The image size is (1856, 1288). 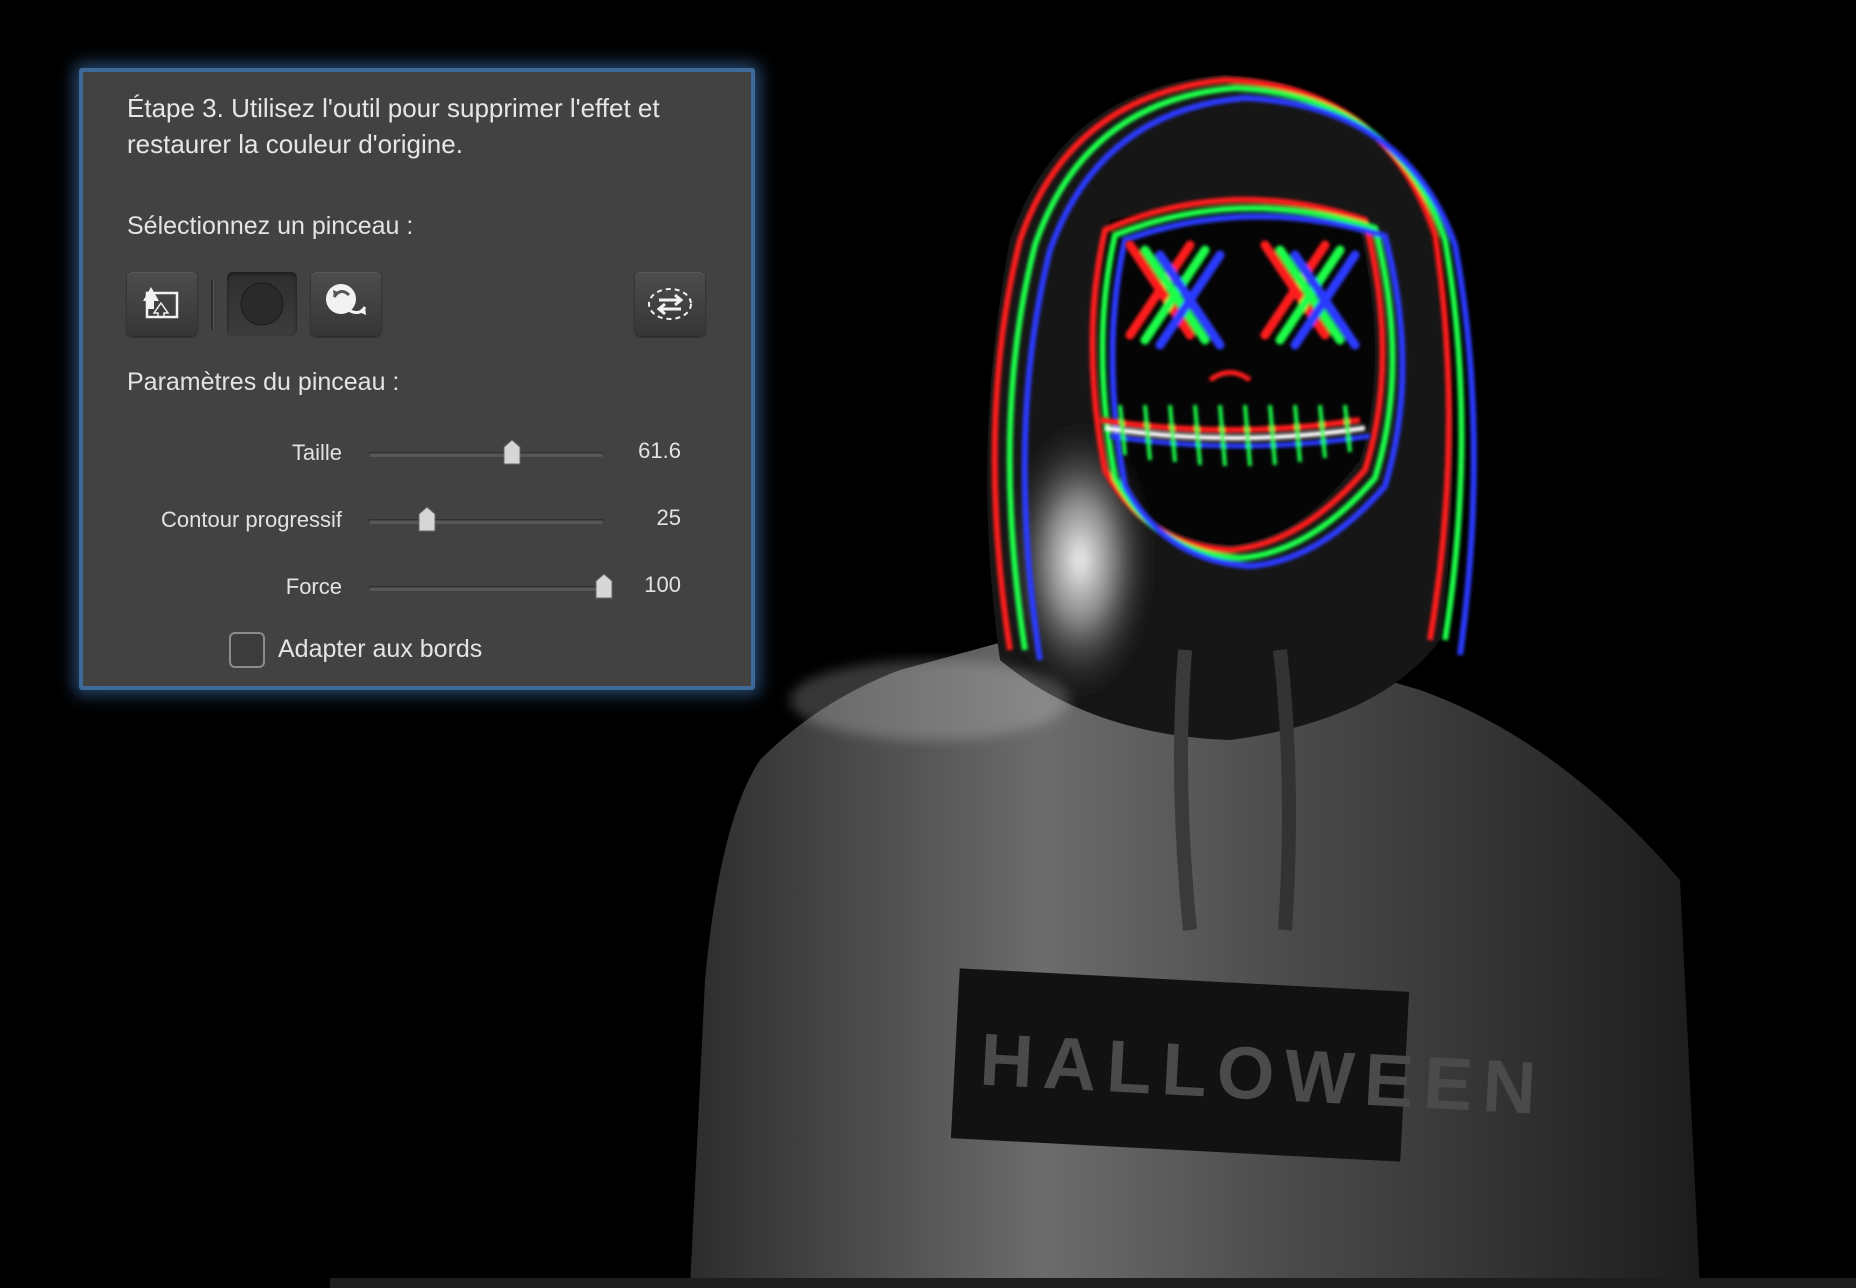 I want to click on bottom-scroll-strip, so click(x=1093, y=1283).